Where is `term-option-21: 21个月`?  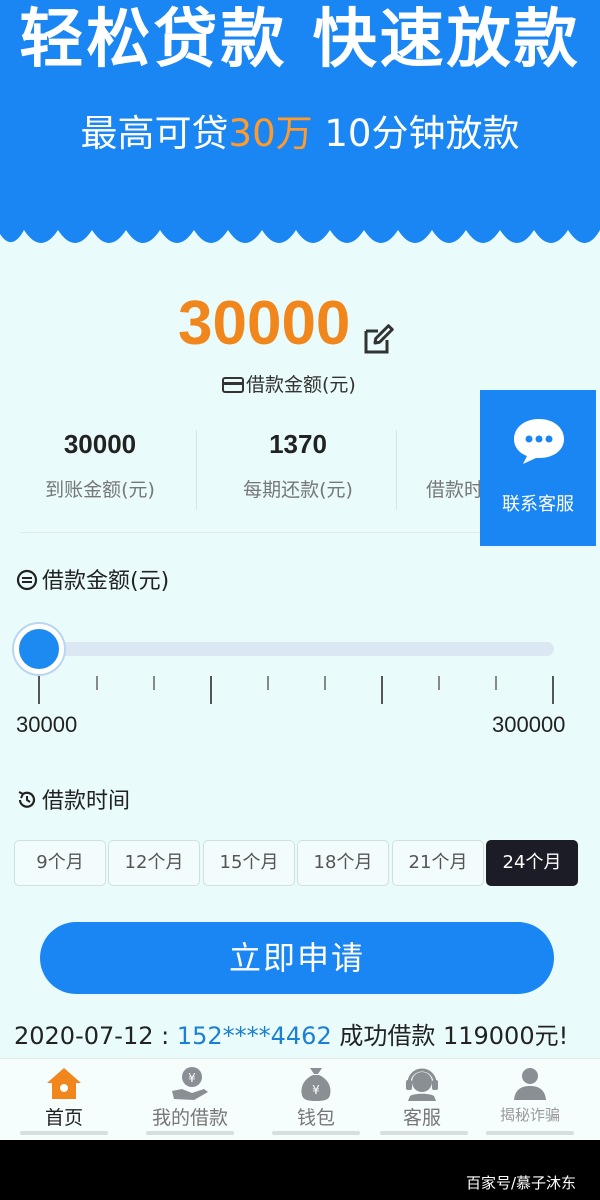 term-option-21: 21个月 is located at coordinates (438, 863).